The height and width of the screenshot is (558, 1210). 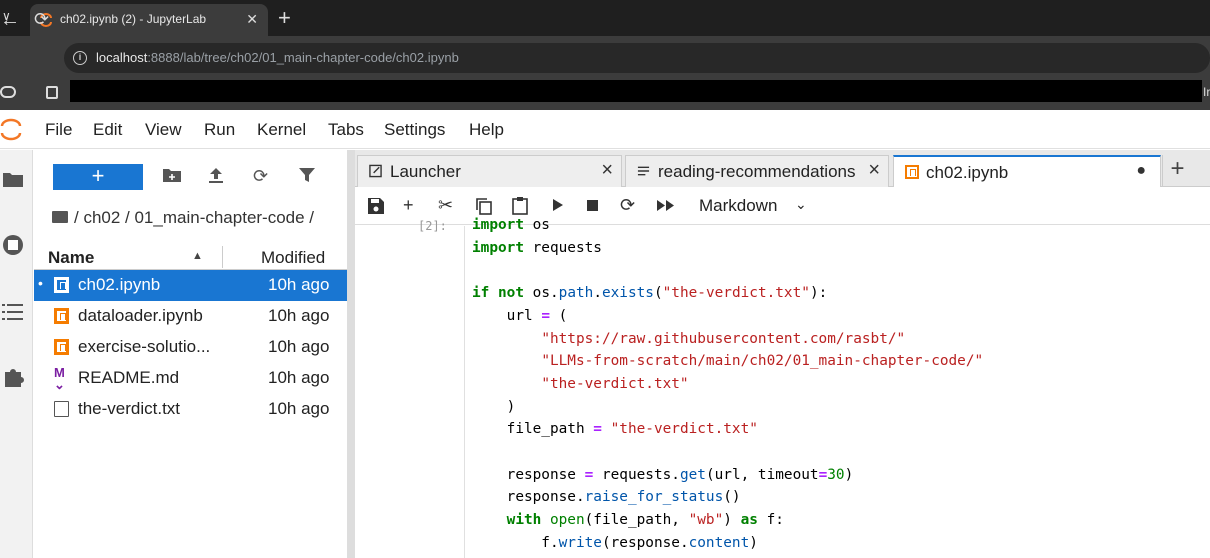 What do you see at coordinates (281, 130) in the screenshot?
I see `menu-kernel: Kernel` at bounding box center [281, 130].